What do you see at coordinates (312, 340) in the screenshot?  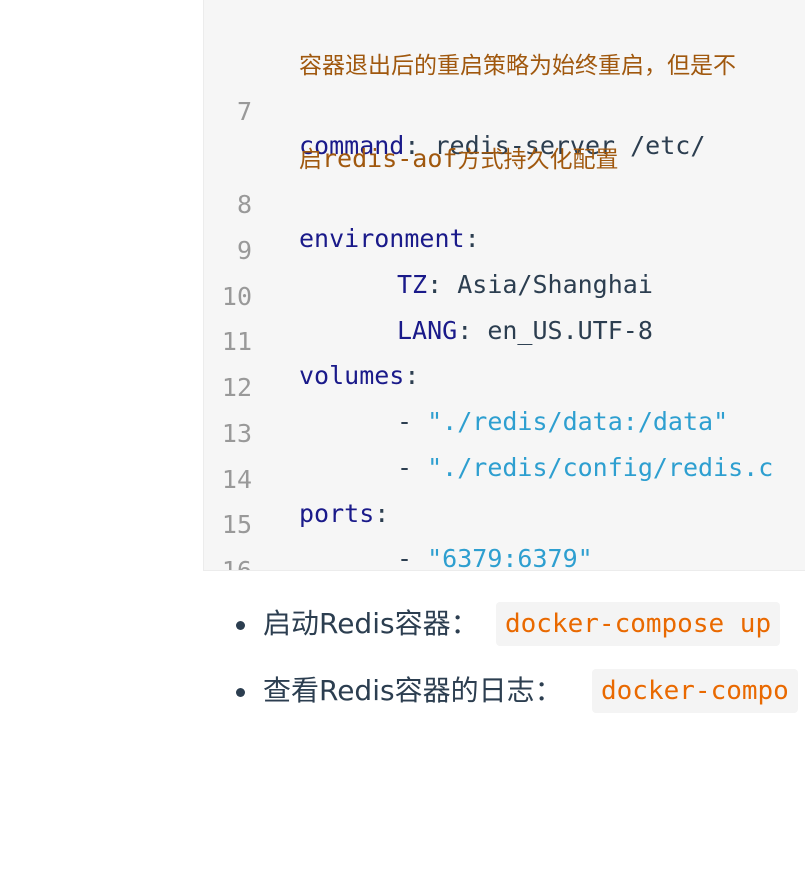 I see `code-line-11: 11 volumes:` at bounding box center [312, 340].